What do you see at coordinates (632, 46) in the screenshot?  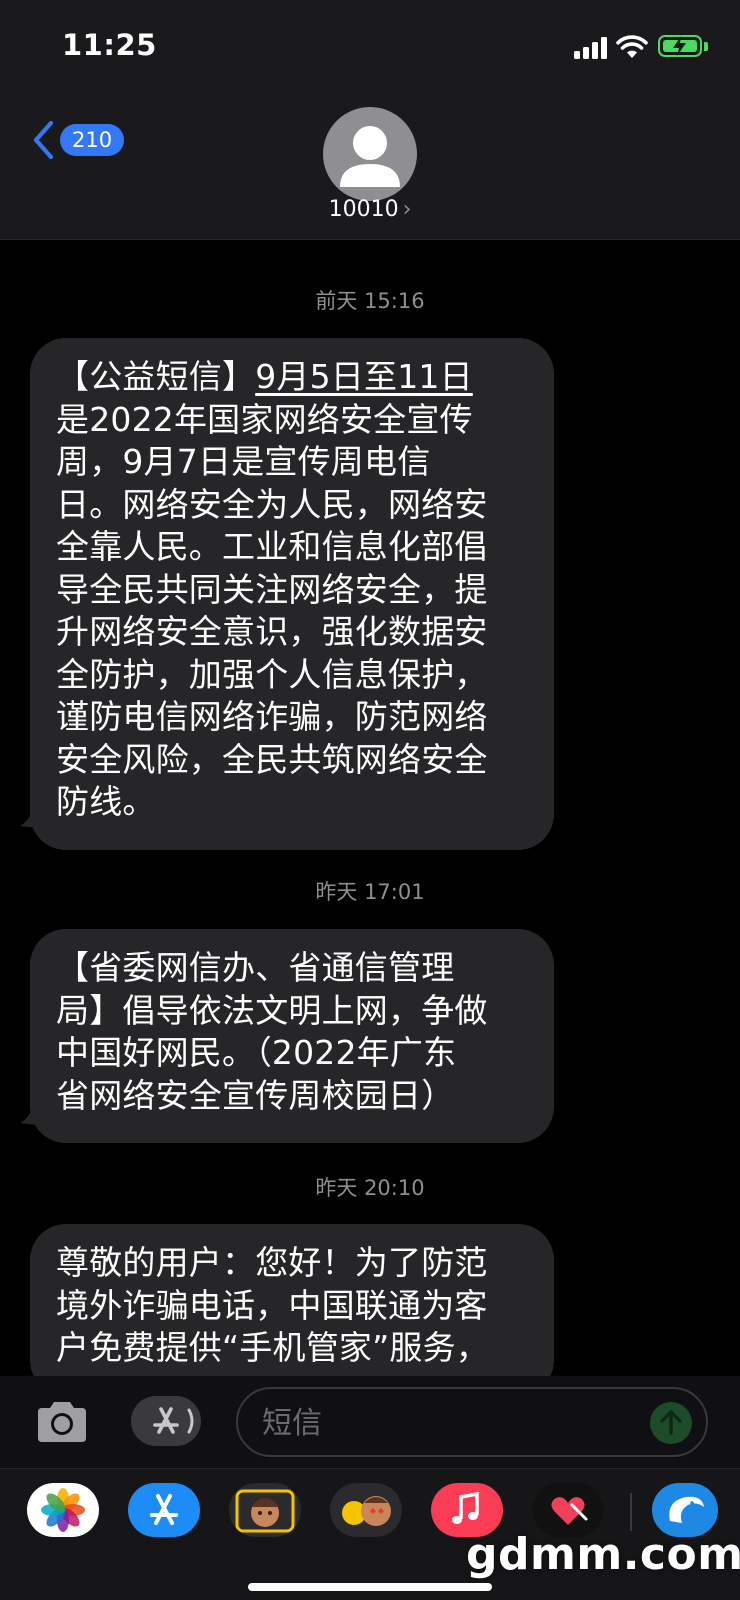 I see `wifi-icon` at bounding box center [632, 46].